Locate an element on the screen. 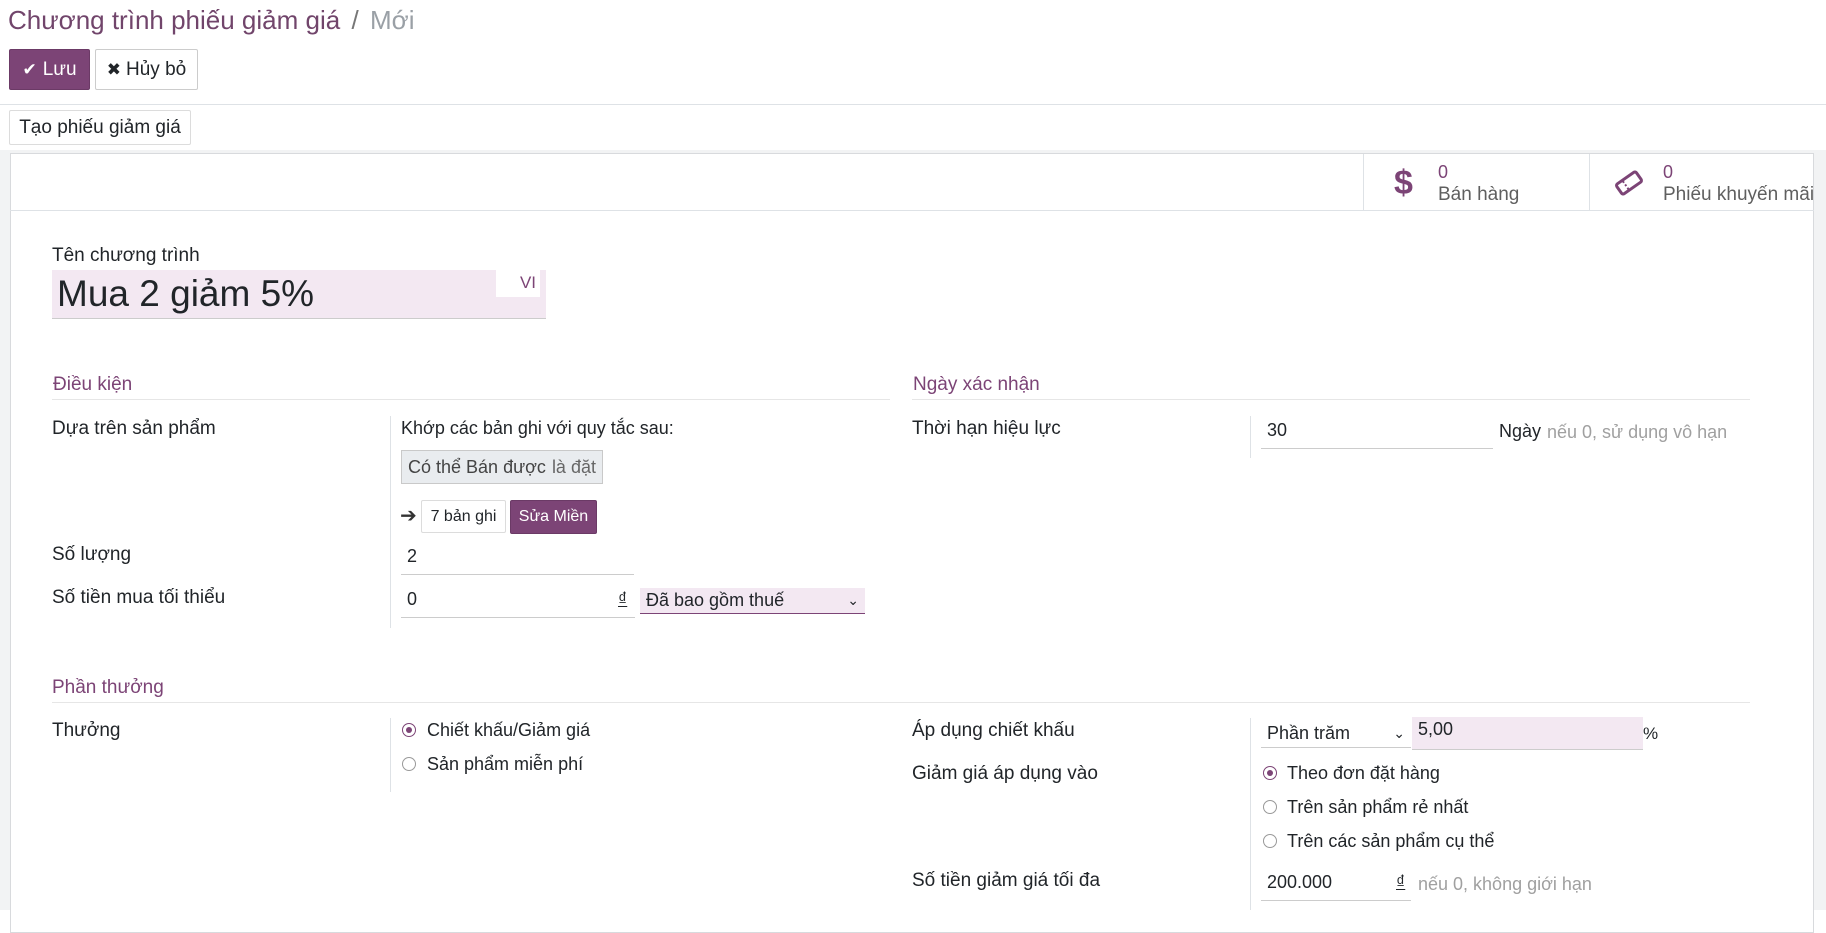 This screenshot has height=933, width=1826. domain-rule: Có thể Bán được là đặt is located at coordinates (502, 467).